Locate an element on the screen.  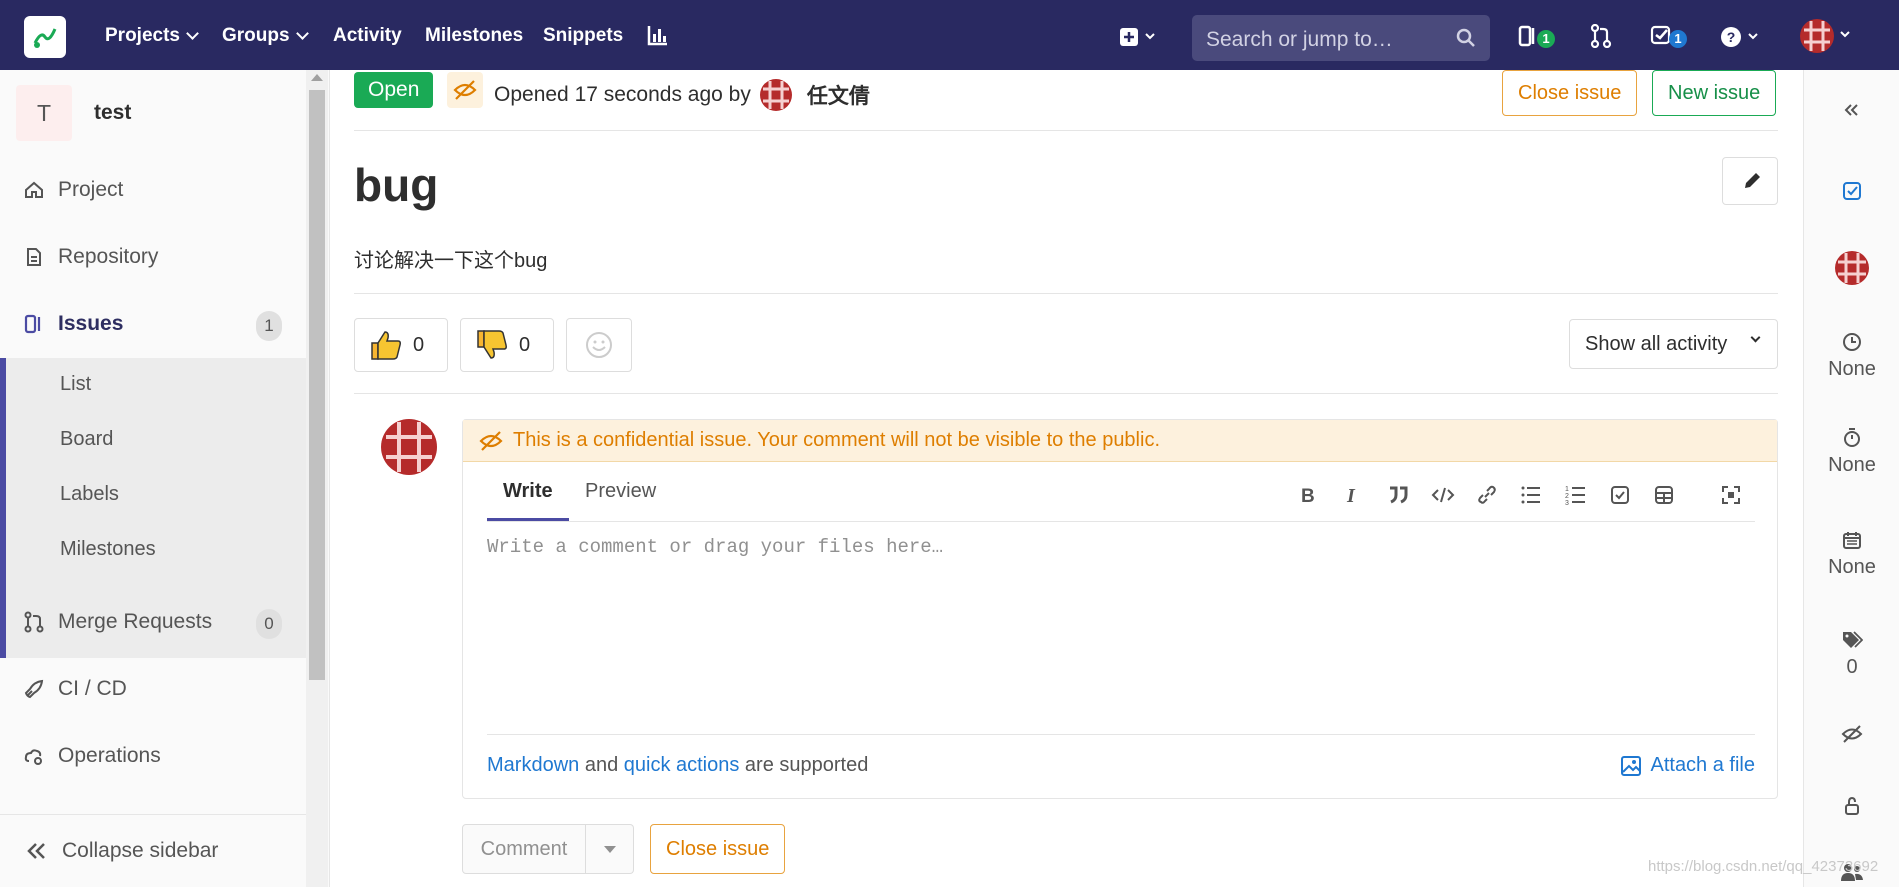
sidebar-scrollbar is located at coordinates (317, 478).